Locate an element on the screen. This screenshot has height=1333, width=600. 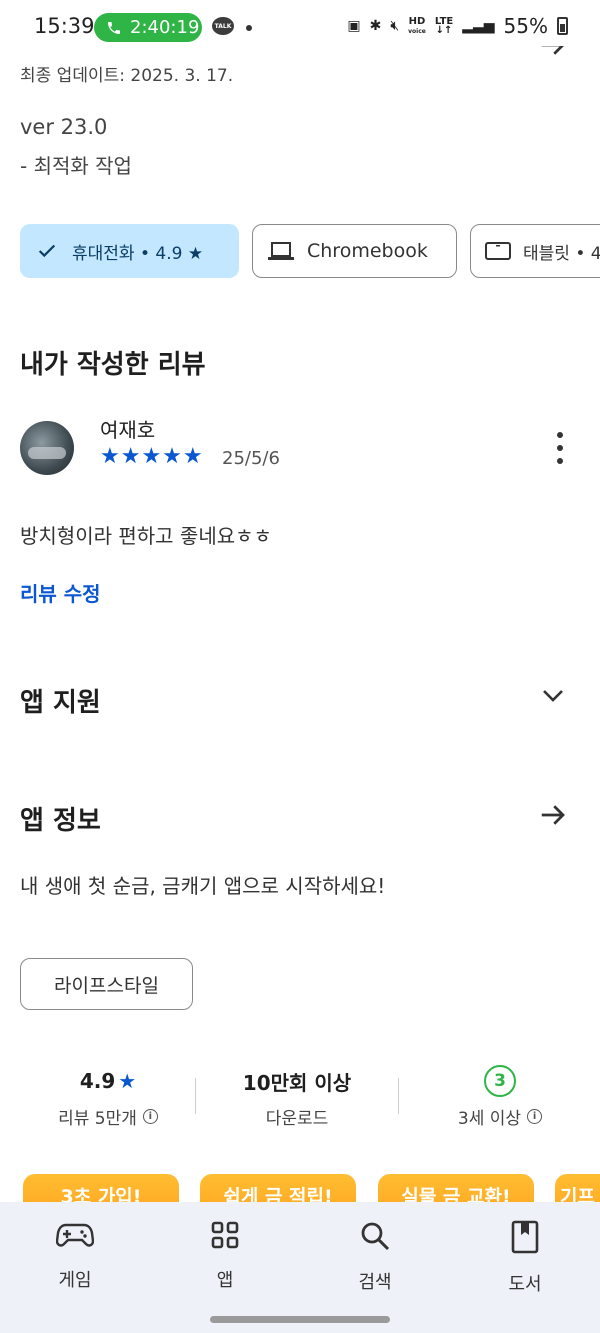
nav-apps: 앱 is located at coordinates (225, 1256).